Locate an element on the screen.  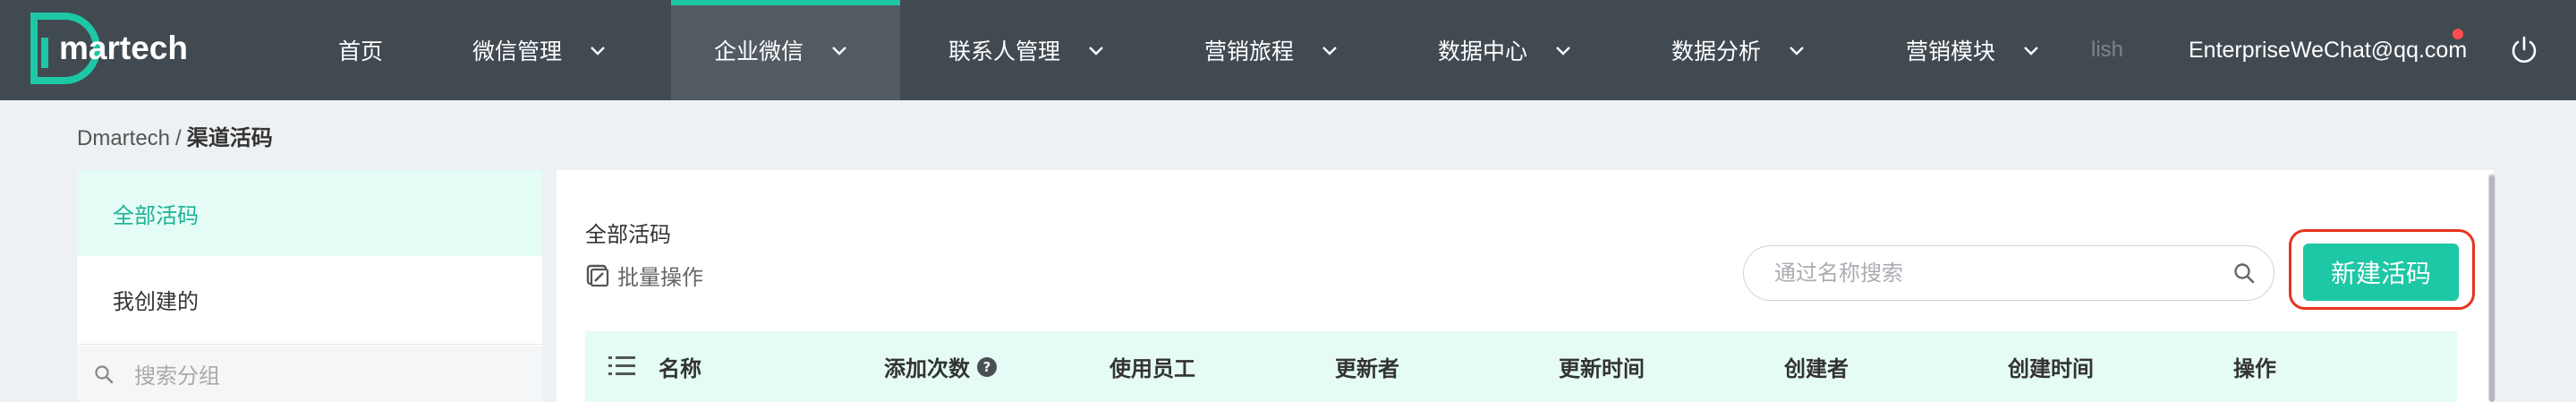
user-account: EnterpriseWeChat@qq.com is located at coordinates (2328, 50).